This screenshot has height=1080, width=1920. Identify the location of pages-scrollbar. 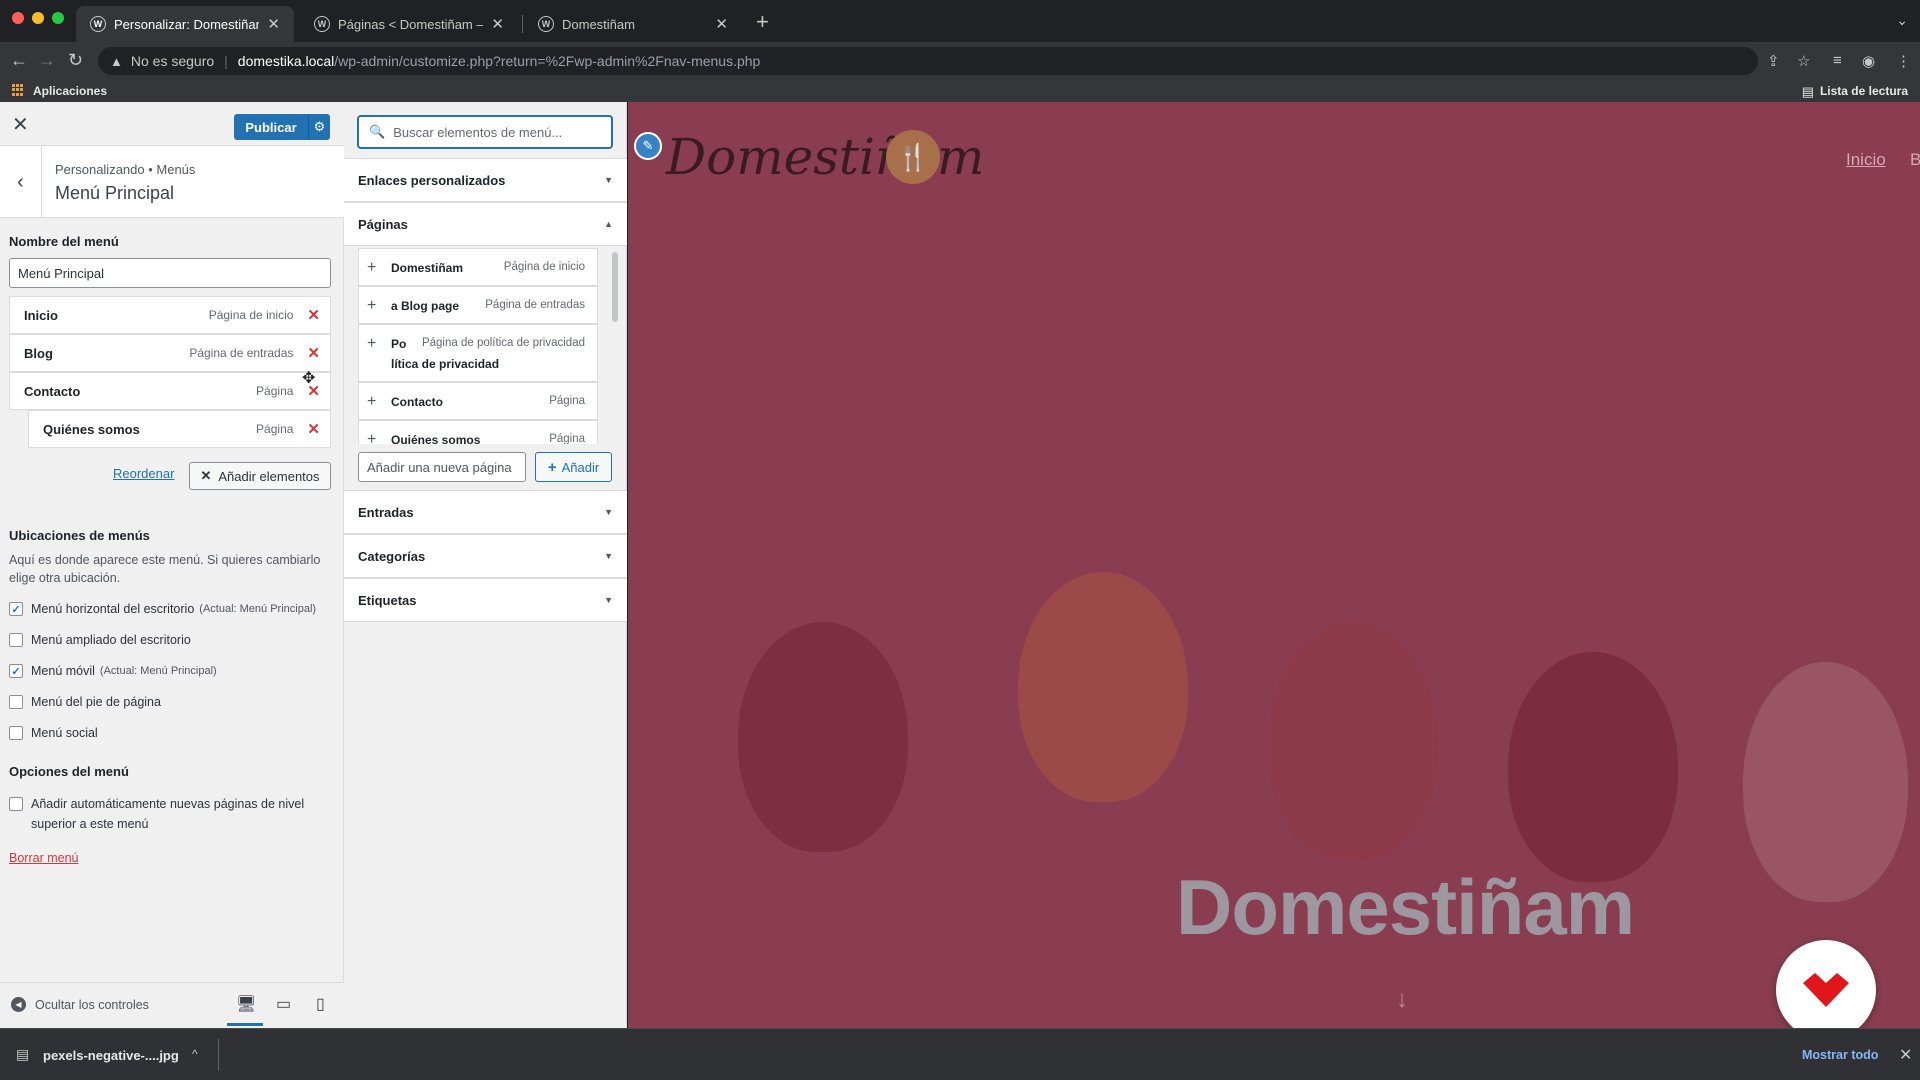
(615, 346).